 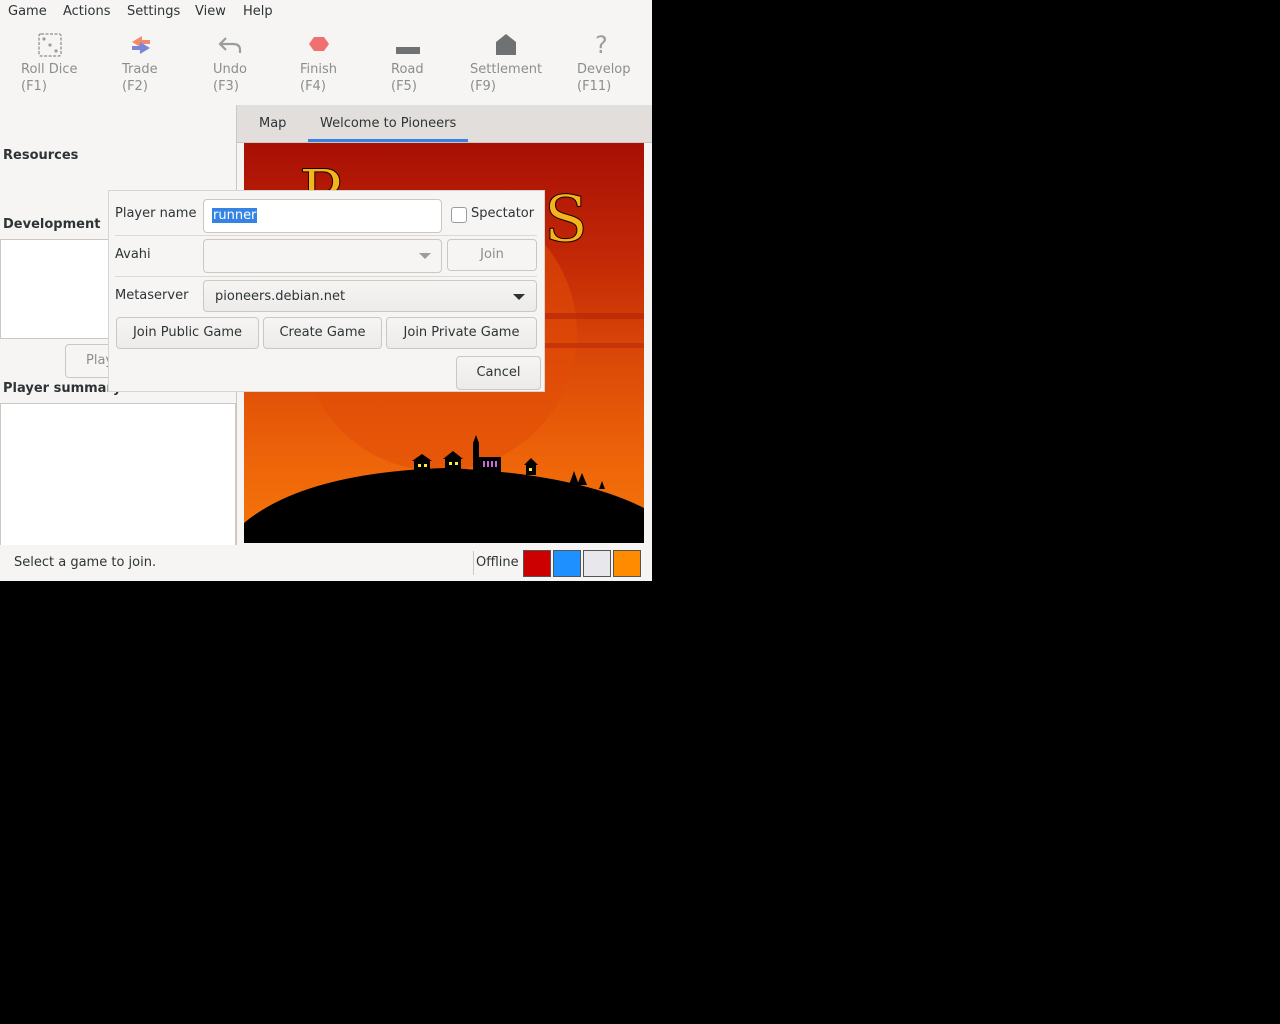 What do you see at coordinates (483, 86) in the screenshot?
I see `settlement-key: (F9)` at bounding box center [483, 86].